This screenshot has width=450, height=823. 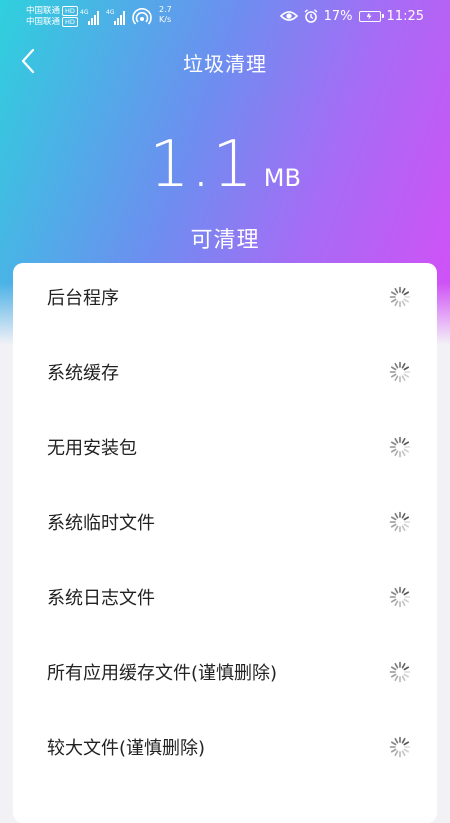 I want to click on junk-size: 1.1 MB, so click(x=225, y=165).